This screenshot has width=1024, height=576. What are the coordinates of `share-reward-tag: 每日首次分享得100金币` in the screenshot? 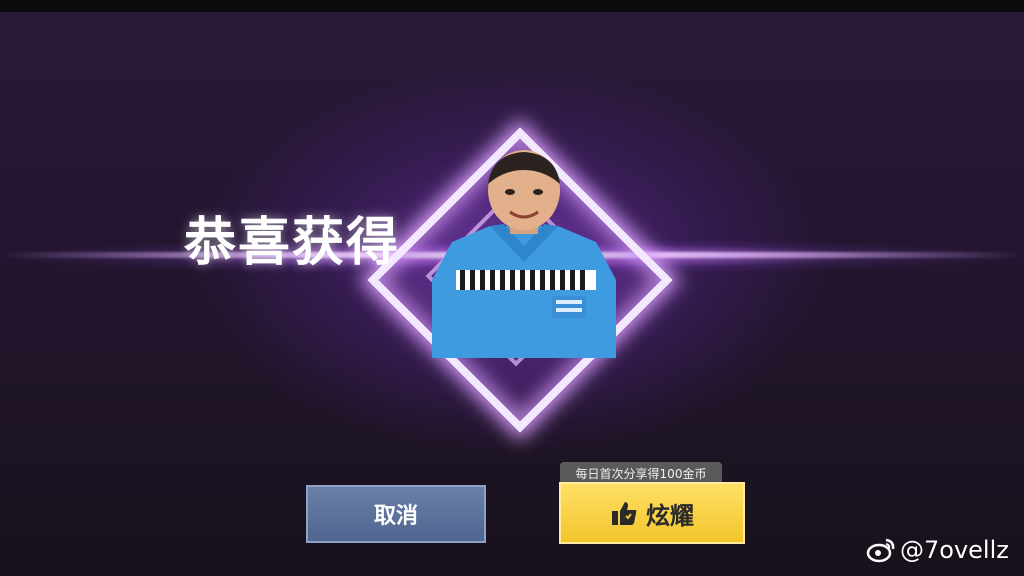 It's located at (641, 473).